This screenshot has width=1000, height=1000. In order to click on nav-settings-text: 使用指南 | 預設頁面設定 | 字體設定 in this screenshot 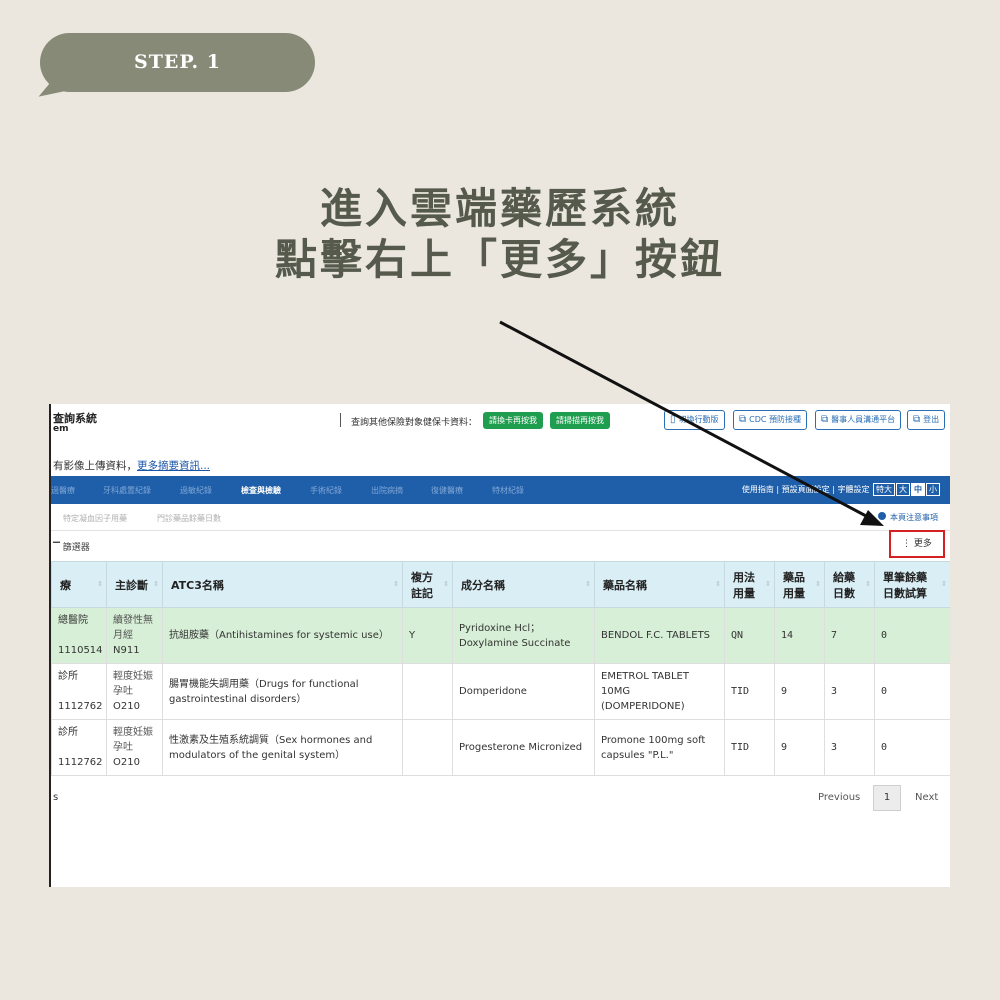, I will do `click(806, 489)`.